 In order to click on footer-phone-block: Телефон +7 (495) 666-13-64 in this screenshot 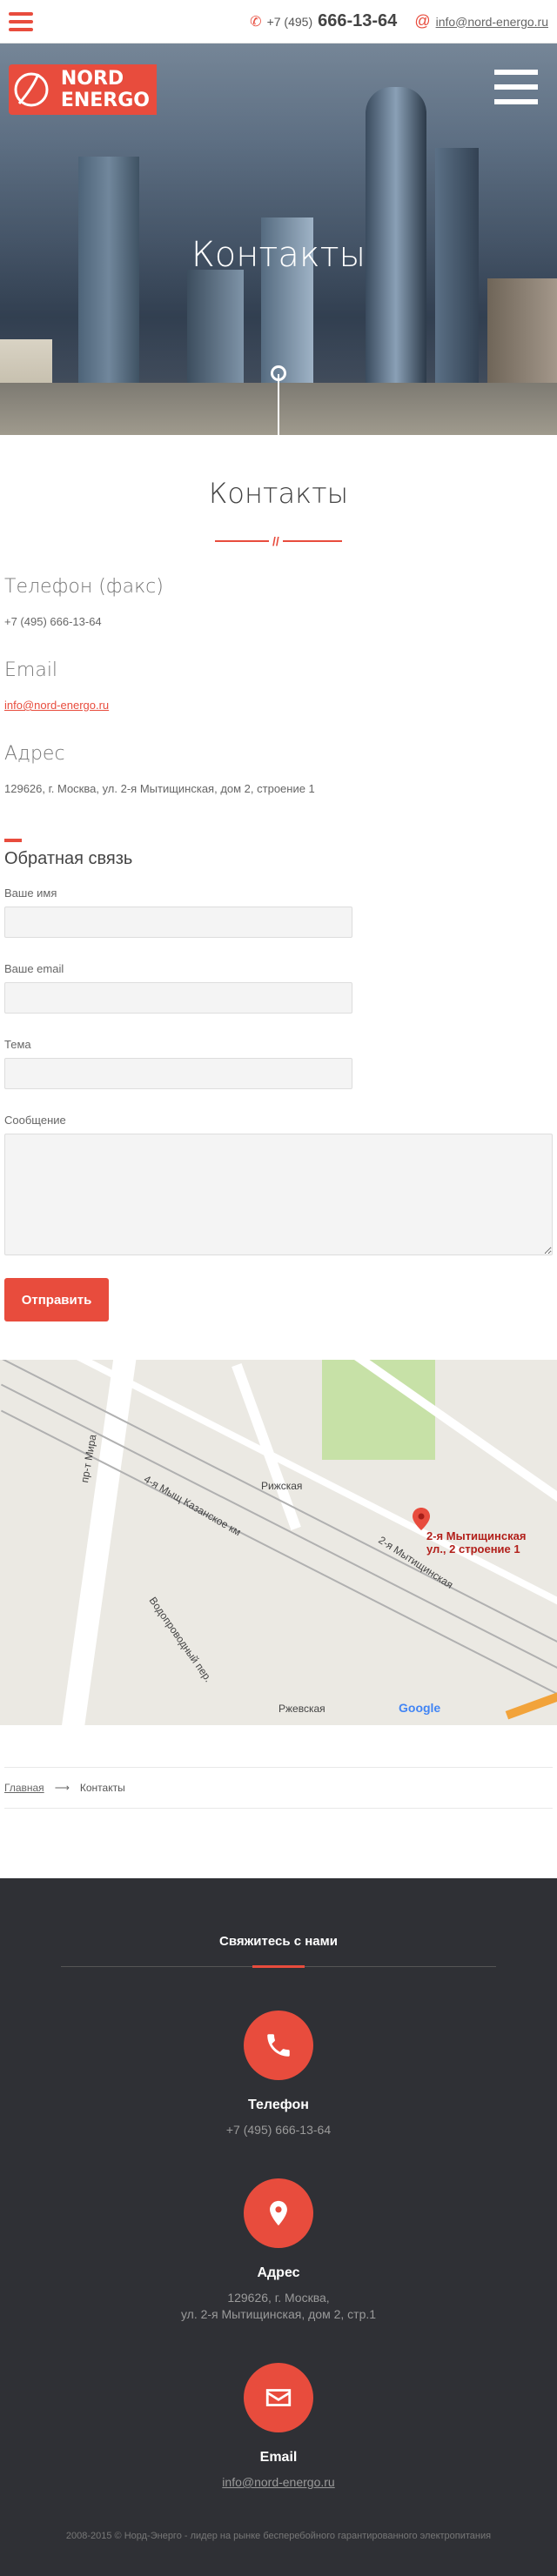, I will do `click(278, 2074)`.